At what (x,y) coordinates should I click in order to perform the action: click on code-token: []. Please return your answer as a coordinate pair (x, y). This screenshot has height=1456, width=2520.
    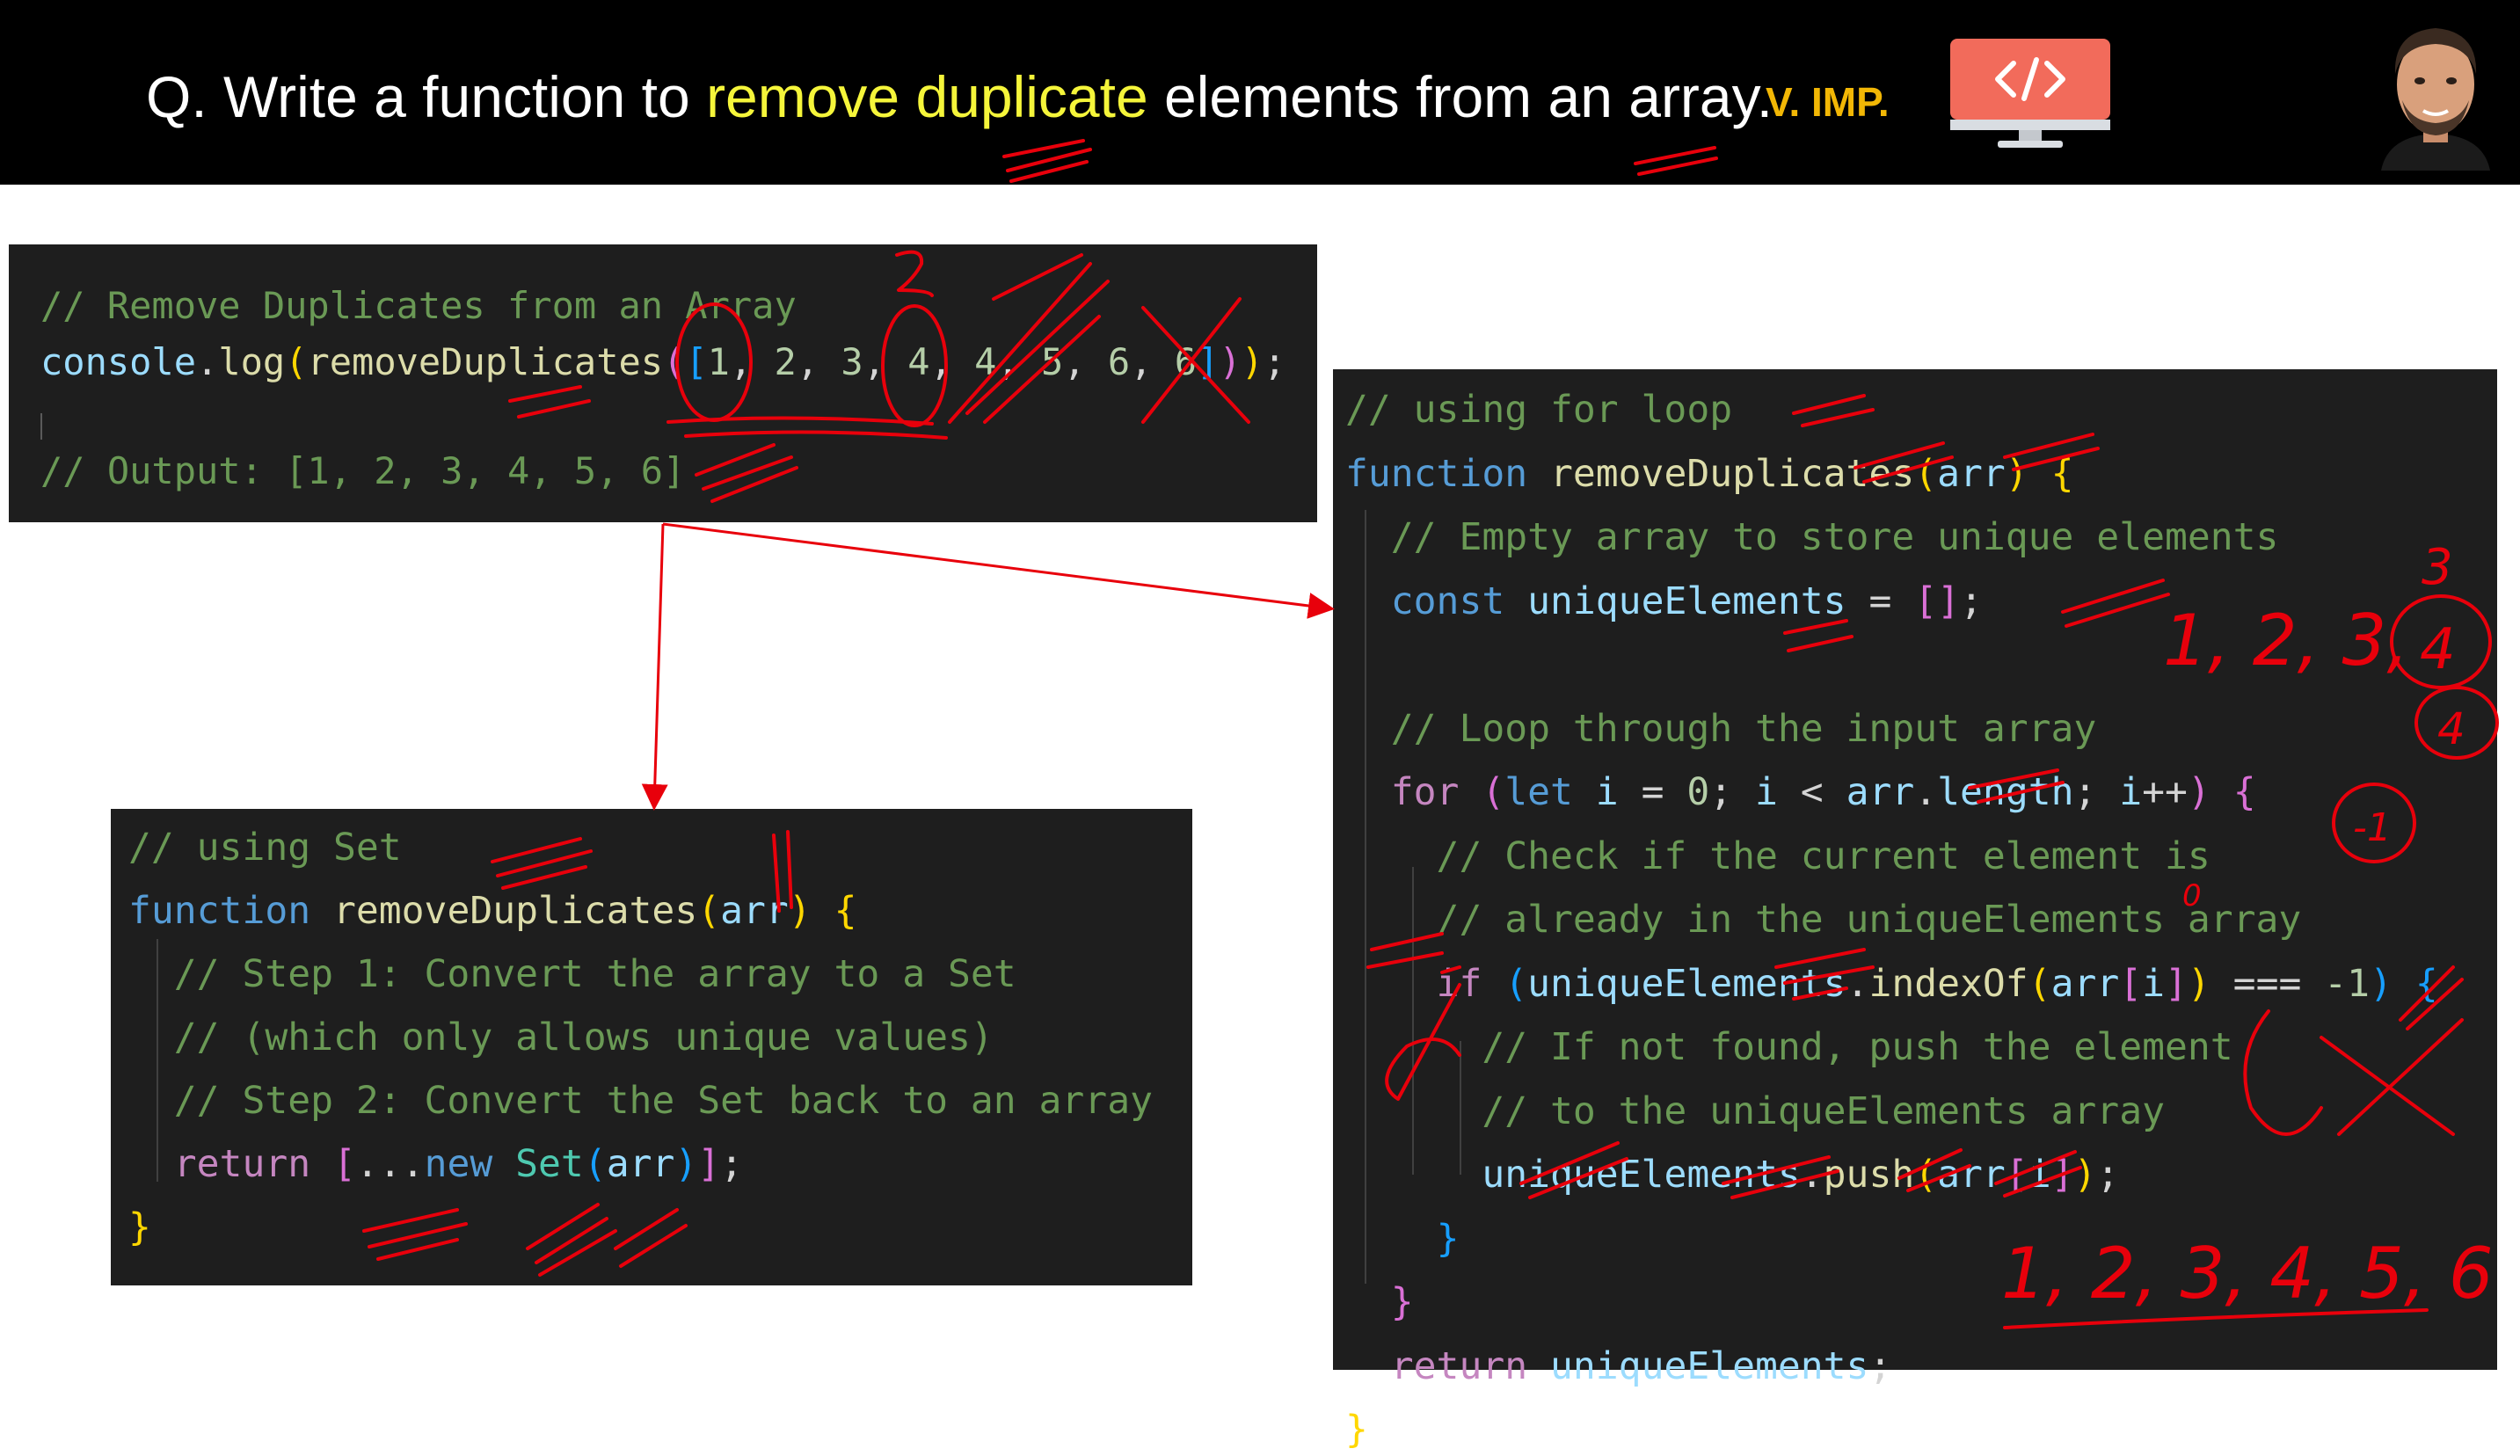
    Looking at the image, I should click on (1937, 601).